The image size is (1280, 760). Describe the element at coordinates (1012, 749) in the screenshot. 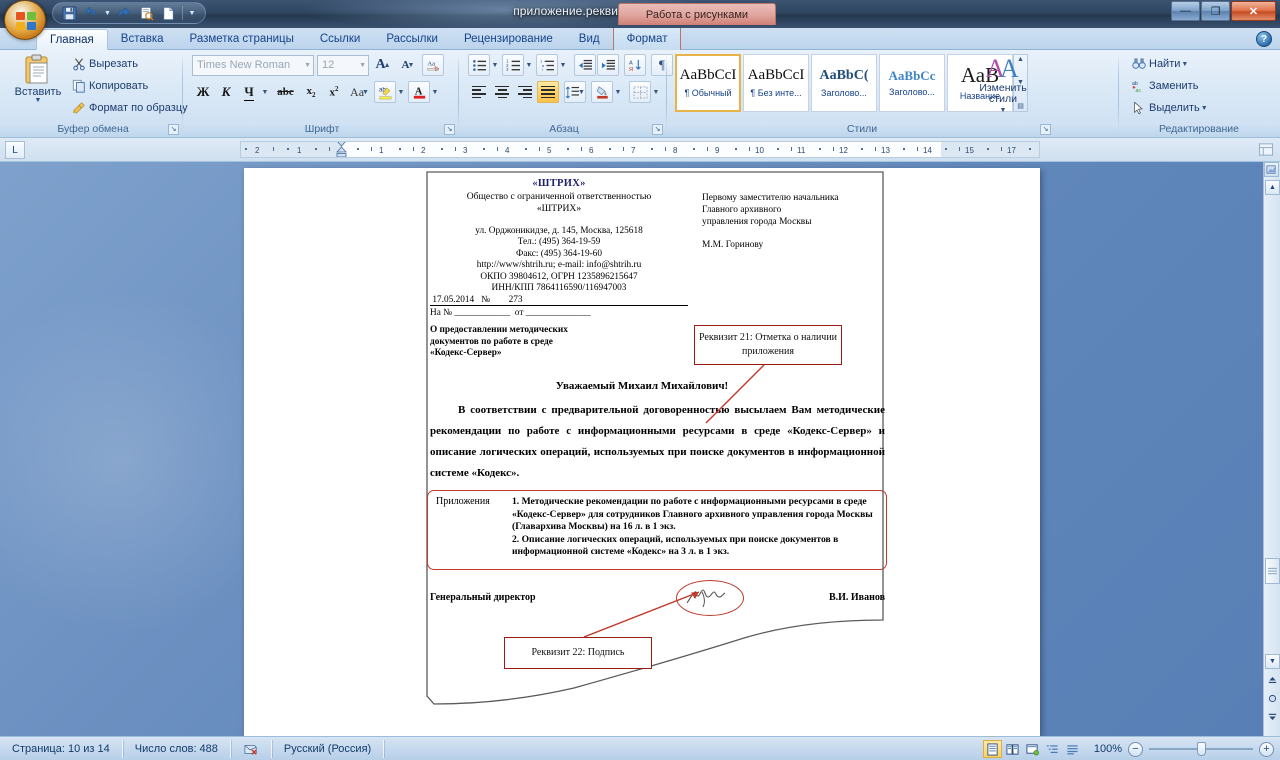

I see `full-screen-reading-view-button` at that location.